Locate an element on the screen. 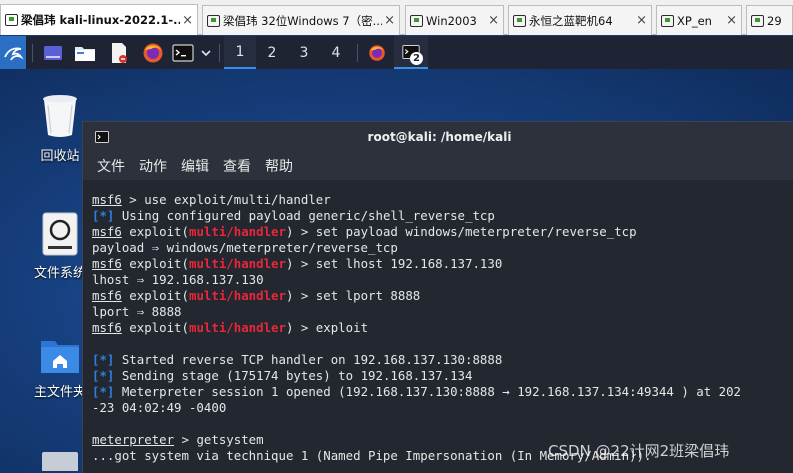 This screenshot has height=473, width=793. home-folder-icon is located at coordinates (60, 357).